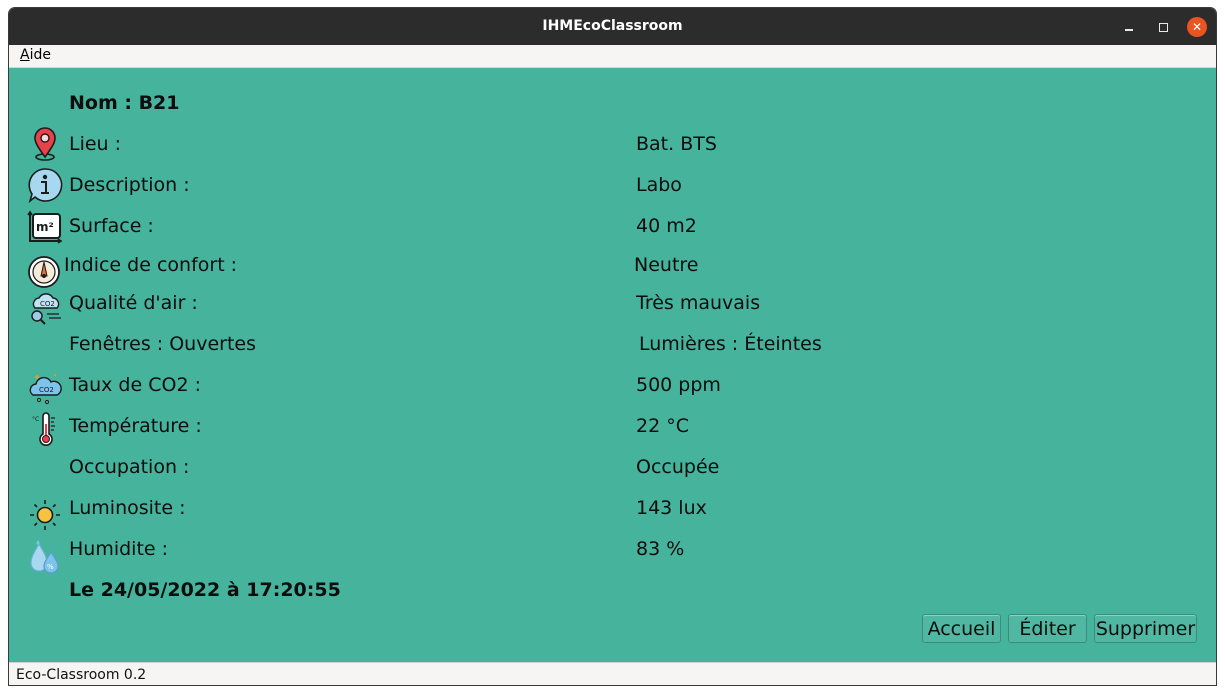  I want to click on luminosite-label: Luminosite :, so click(127, 508).